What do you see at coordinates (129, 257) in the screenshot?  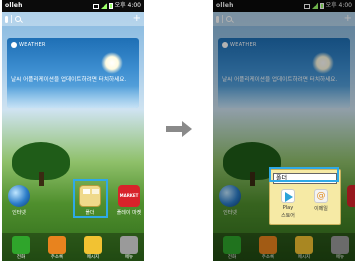 I see `menu-label: 메뉴` at bounding box center [129, 257].